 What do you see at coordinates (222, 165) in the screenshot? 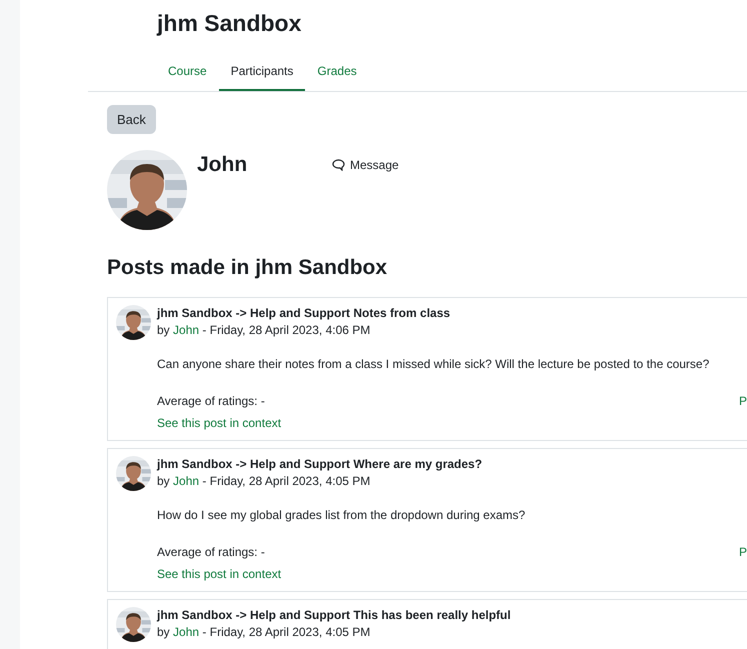
I see `user-name: John` at bounding box center [222, 165].